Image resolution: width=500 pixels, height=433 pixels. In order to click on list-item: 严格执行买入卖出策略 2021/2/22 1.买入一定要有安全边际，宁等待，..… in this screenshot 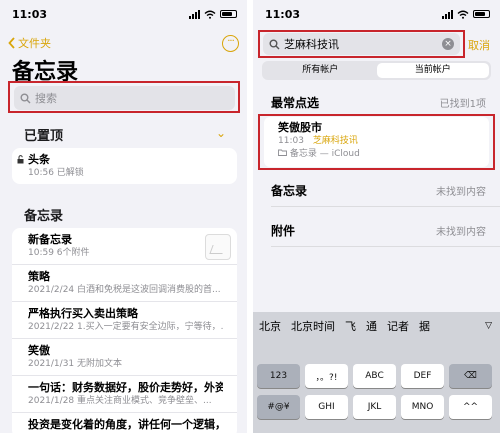, I will do `click(124, 320)`.